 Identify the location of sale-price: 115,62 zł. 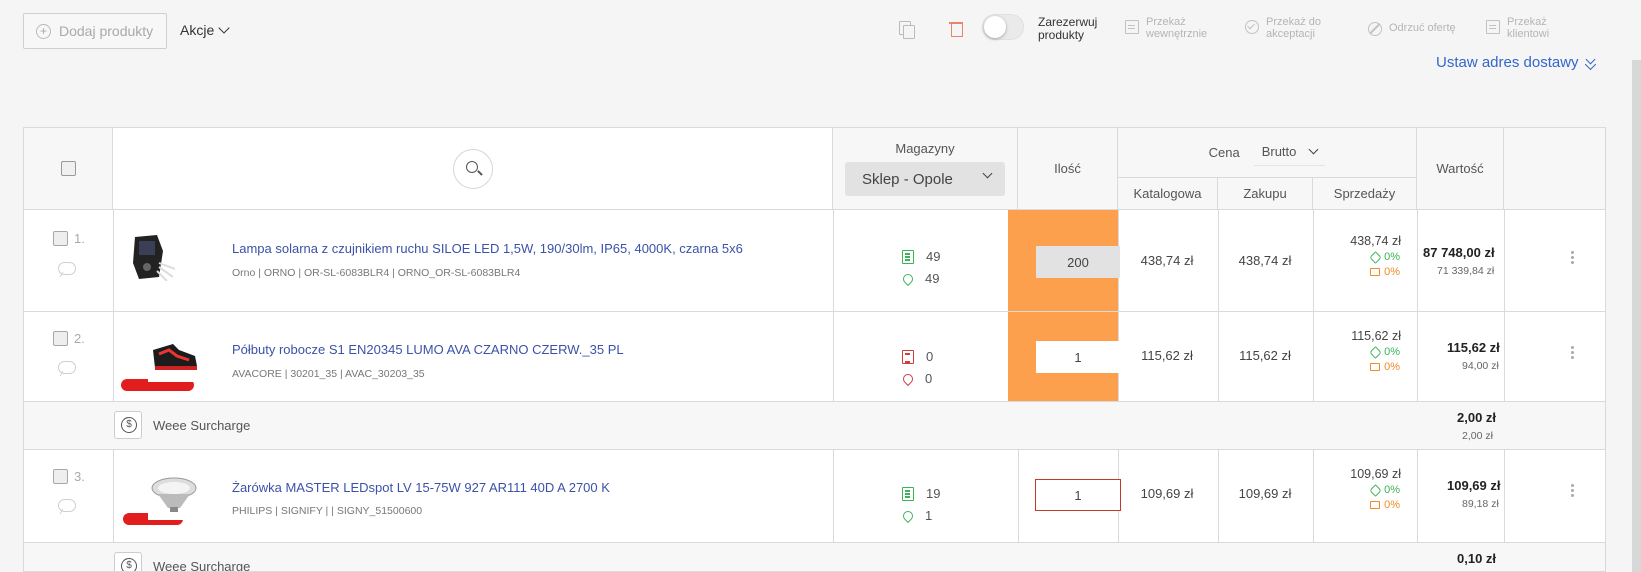
(1376, 336).